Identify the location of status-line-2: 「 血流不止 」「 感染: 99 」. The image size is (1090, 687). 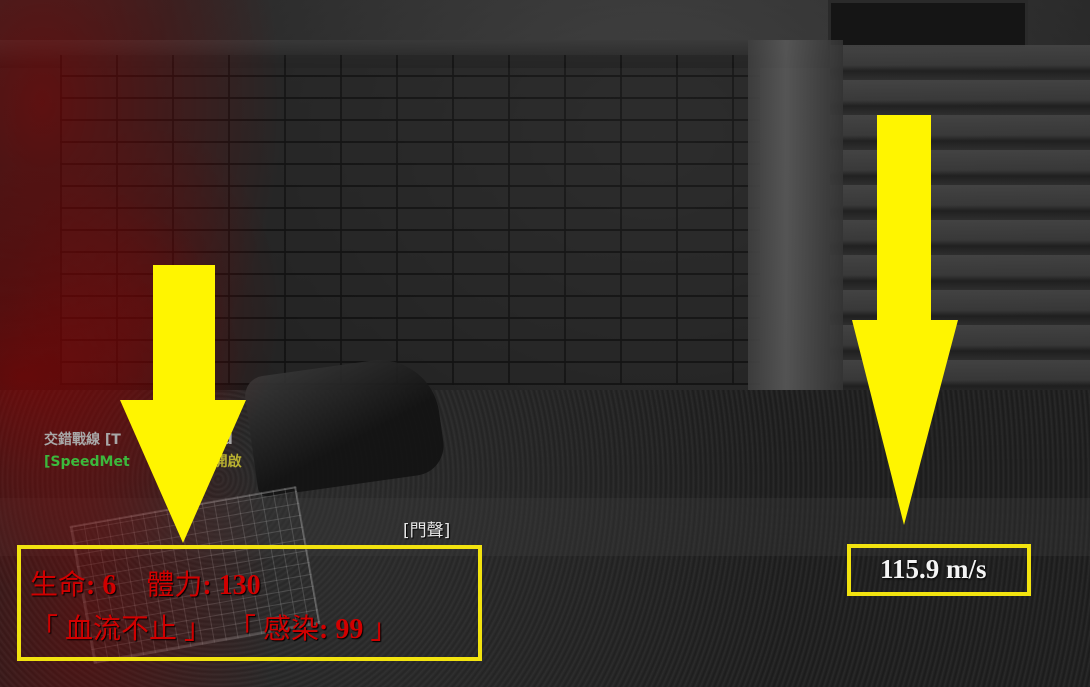
(214, 627).